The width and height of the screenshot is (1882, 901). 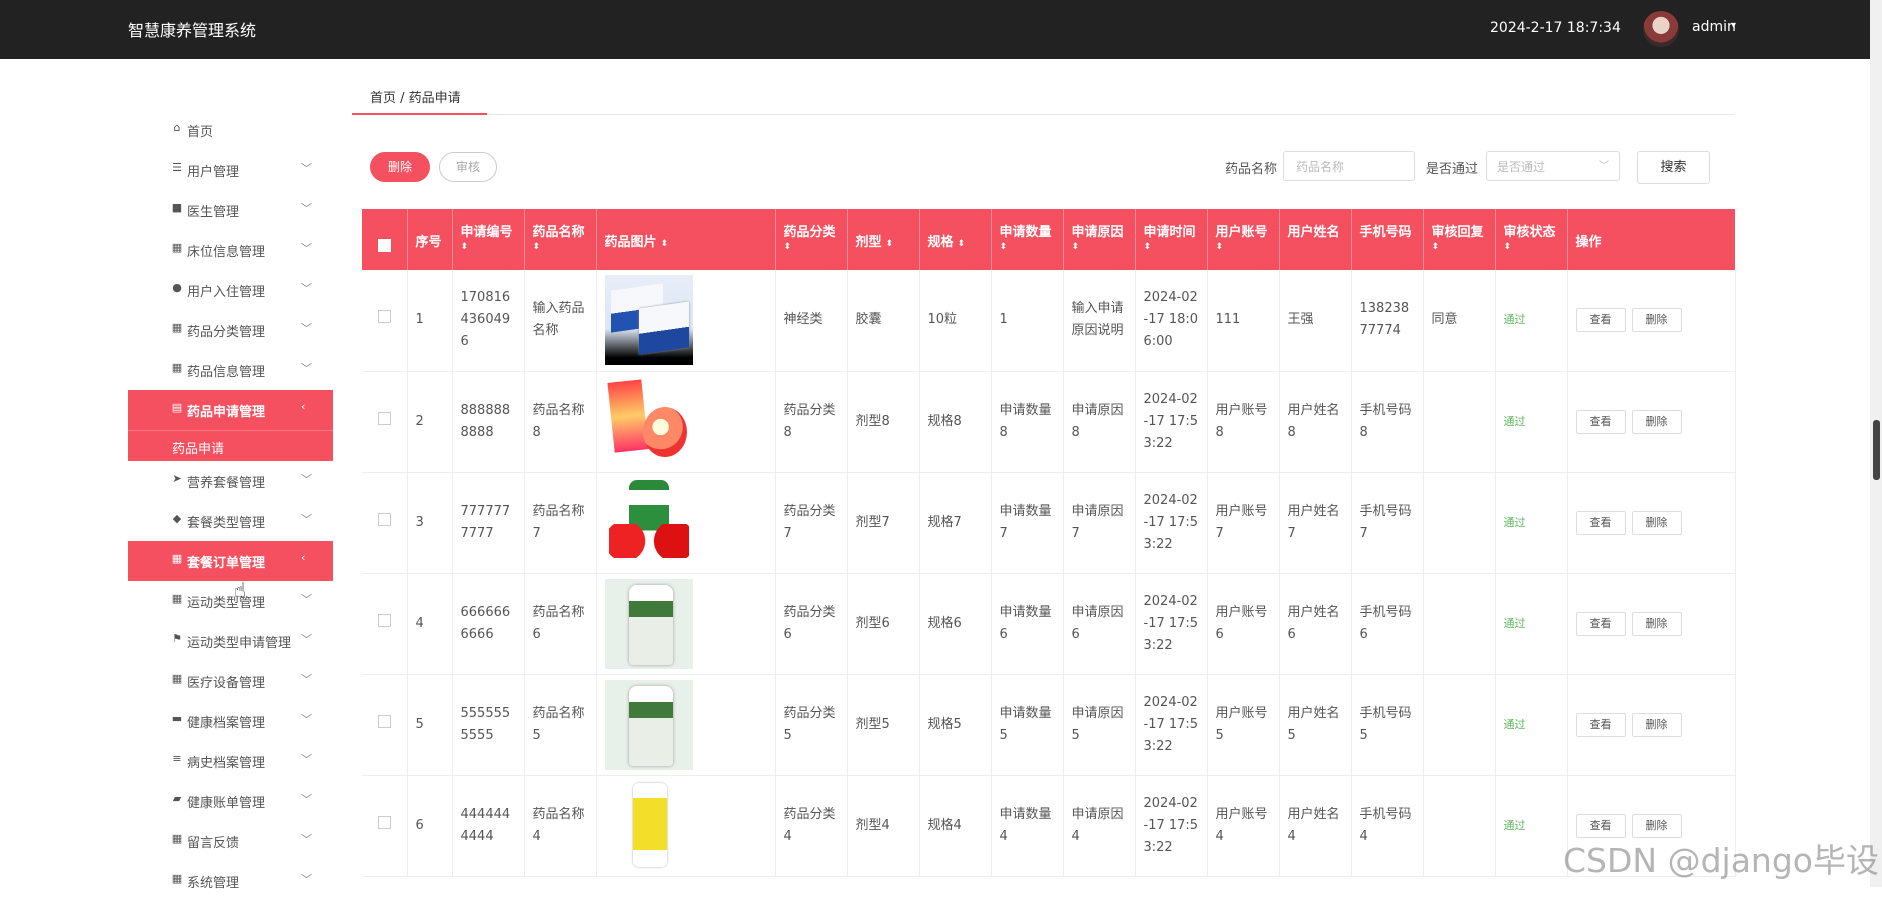 I want to click on sidebar-item-12: ⚑ 运动类型申请管理 ﹀, so click(x=230, y=641).